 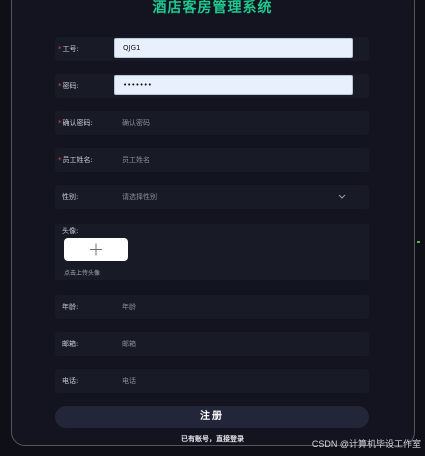 What do you see at coordinates (366, 444) in the screenshot?
I see `csdn-watermark: CSDN @计算机毕设工作室` at bounding box center [366, 444].